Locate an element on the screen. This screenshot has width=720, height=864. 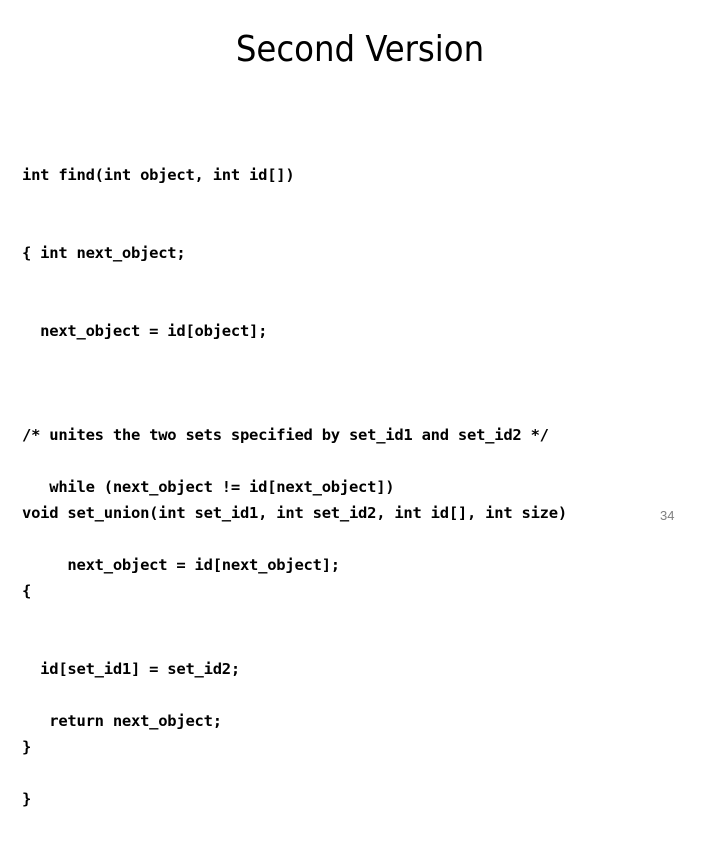
code-line: int find(int object, int id[]) is located at coordinates (158, 175).